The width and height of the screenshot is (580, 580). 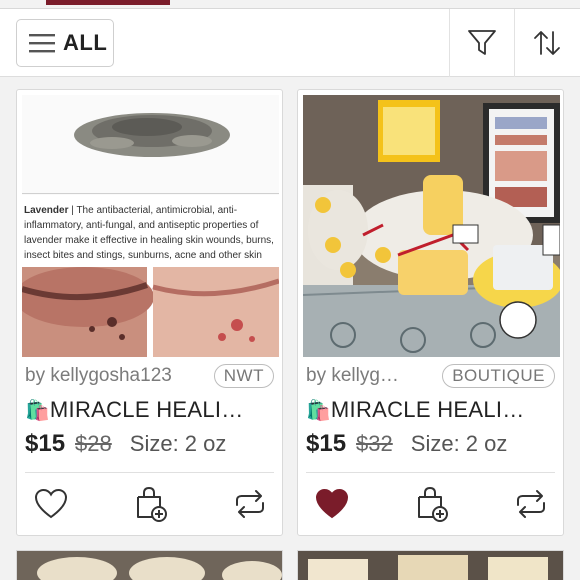 I want to click on price-row: $15 $28 Size: 2 oz, so click(x=151, y=445).